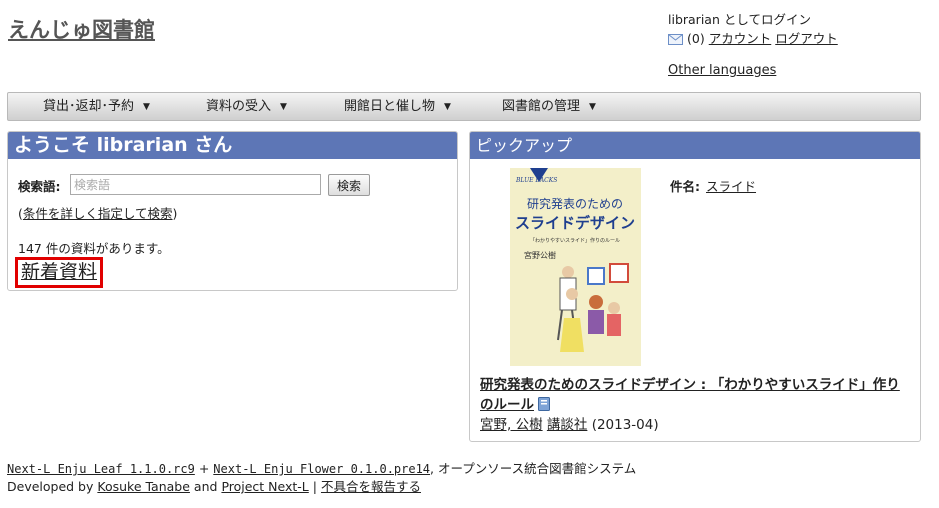 This screenshot has width=939, height=508. What do you see at coordinates (731, 186) in the screenshot?
I see `subject-link: スライド` at bounding box center [731, 186].